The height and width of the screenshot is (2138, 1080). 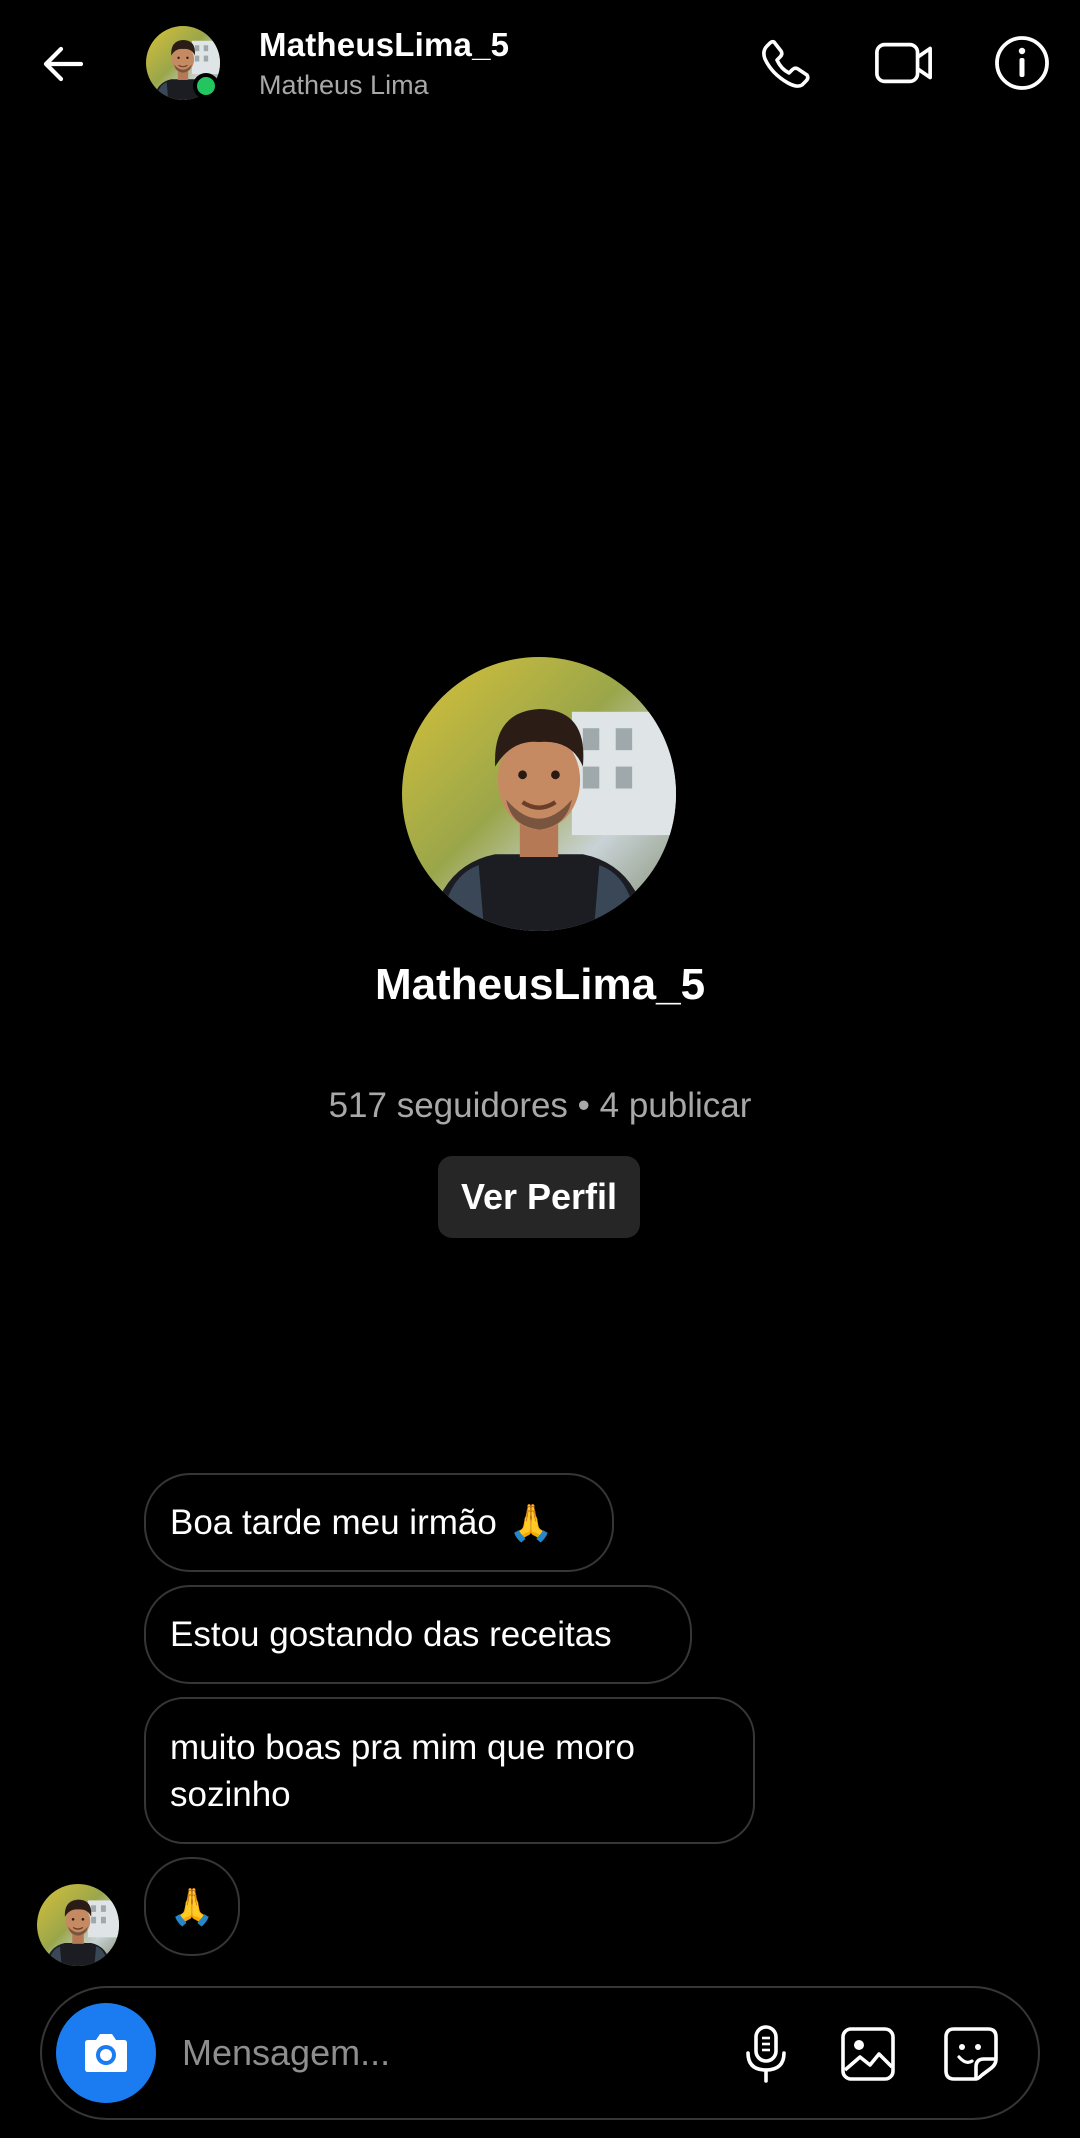 I want to click on camera-button, so click(x=106, y=2053).